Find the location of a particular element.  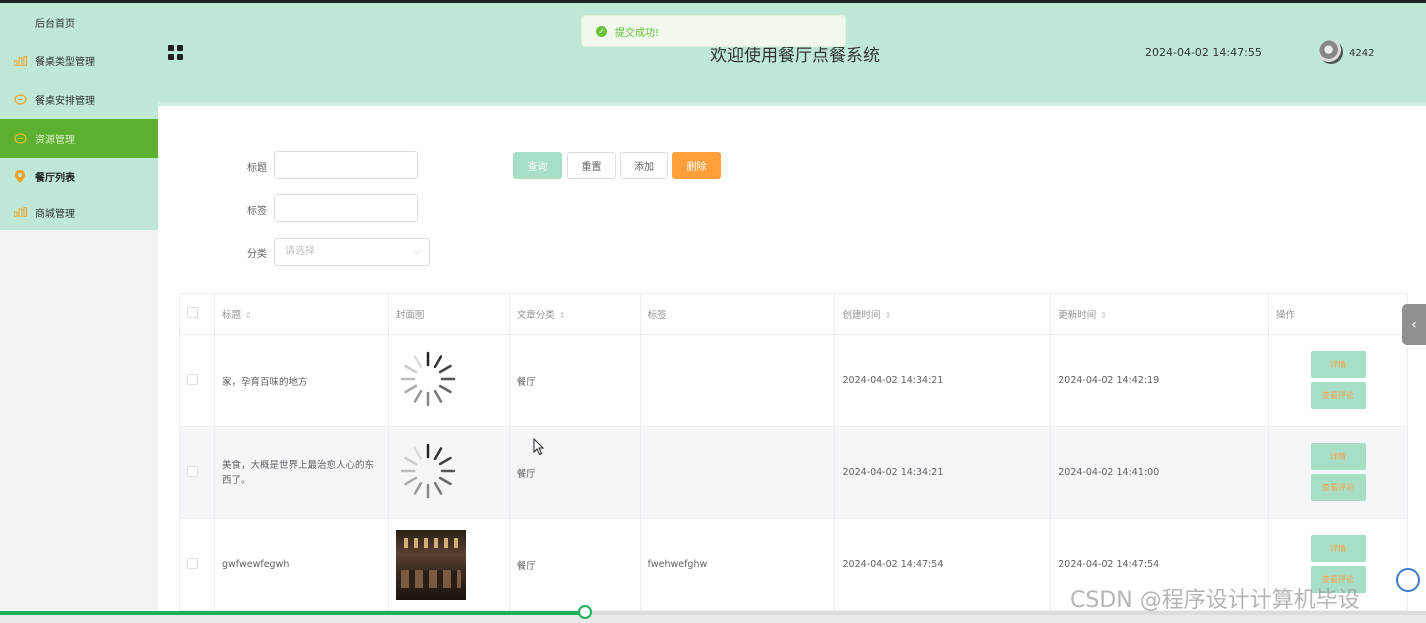

sidebar-item-shop: 商城管理 is located at coordinates (79, 212).